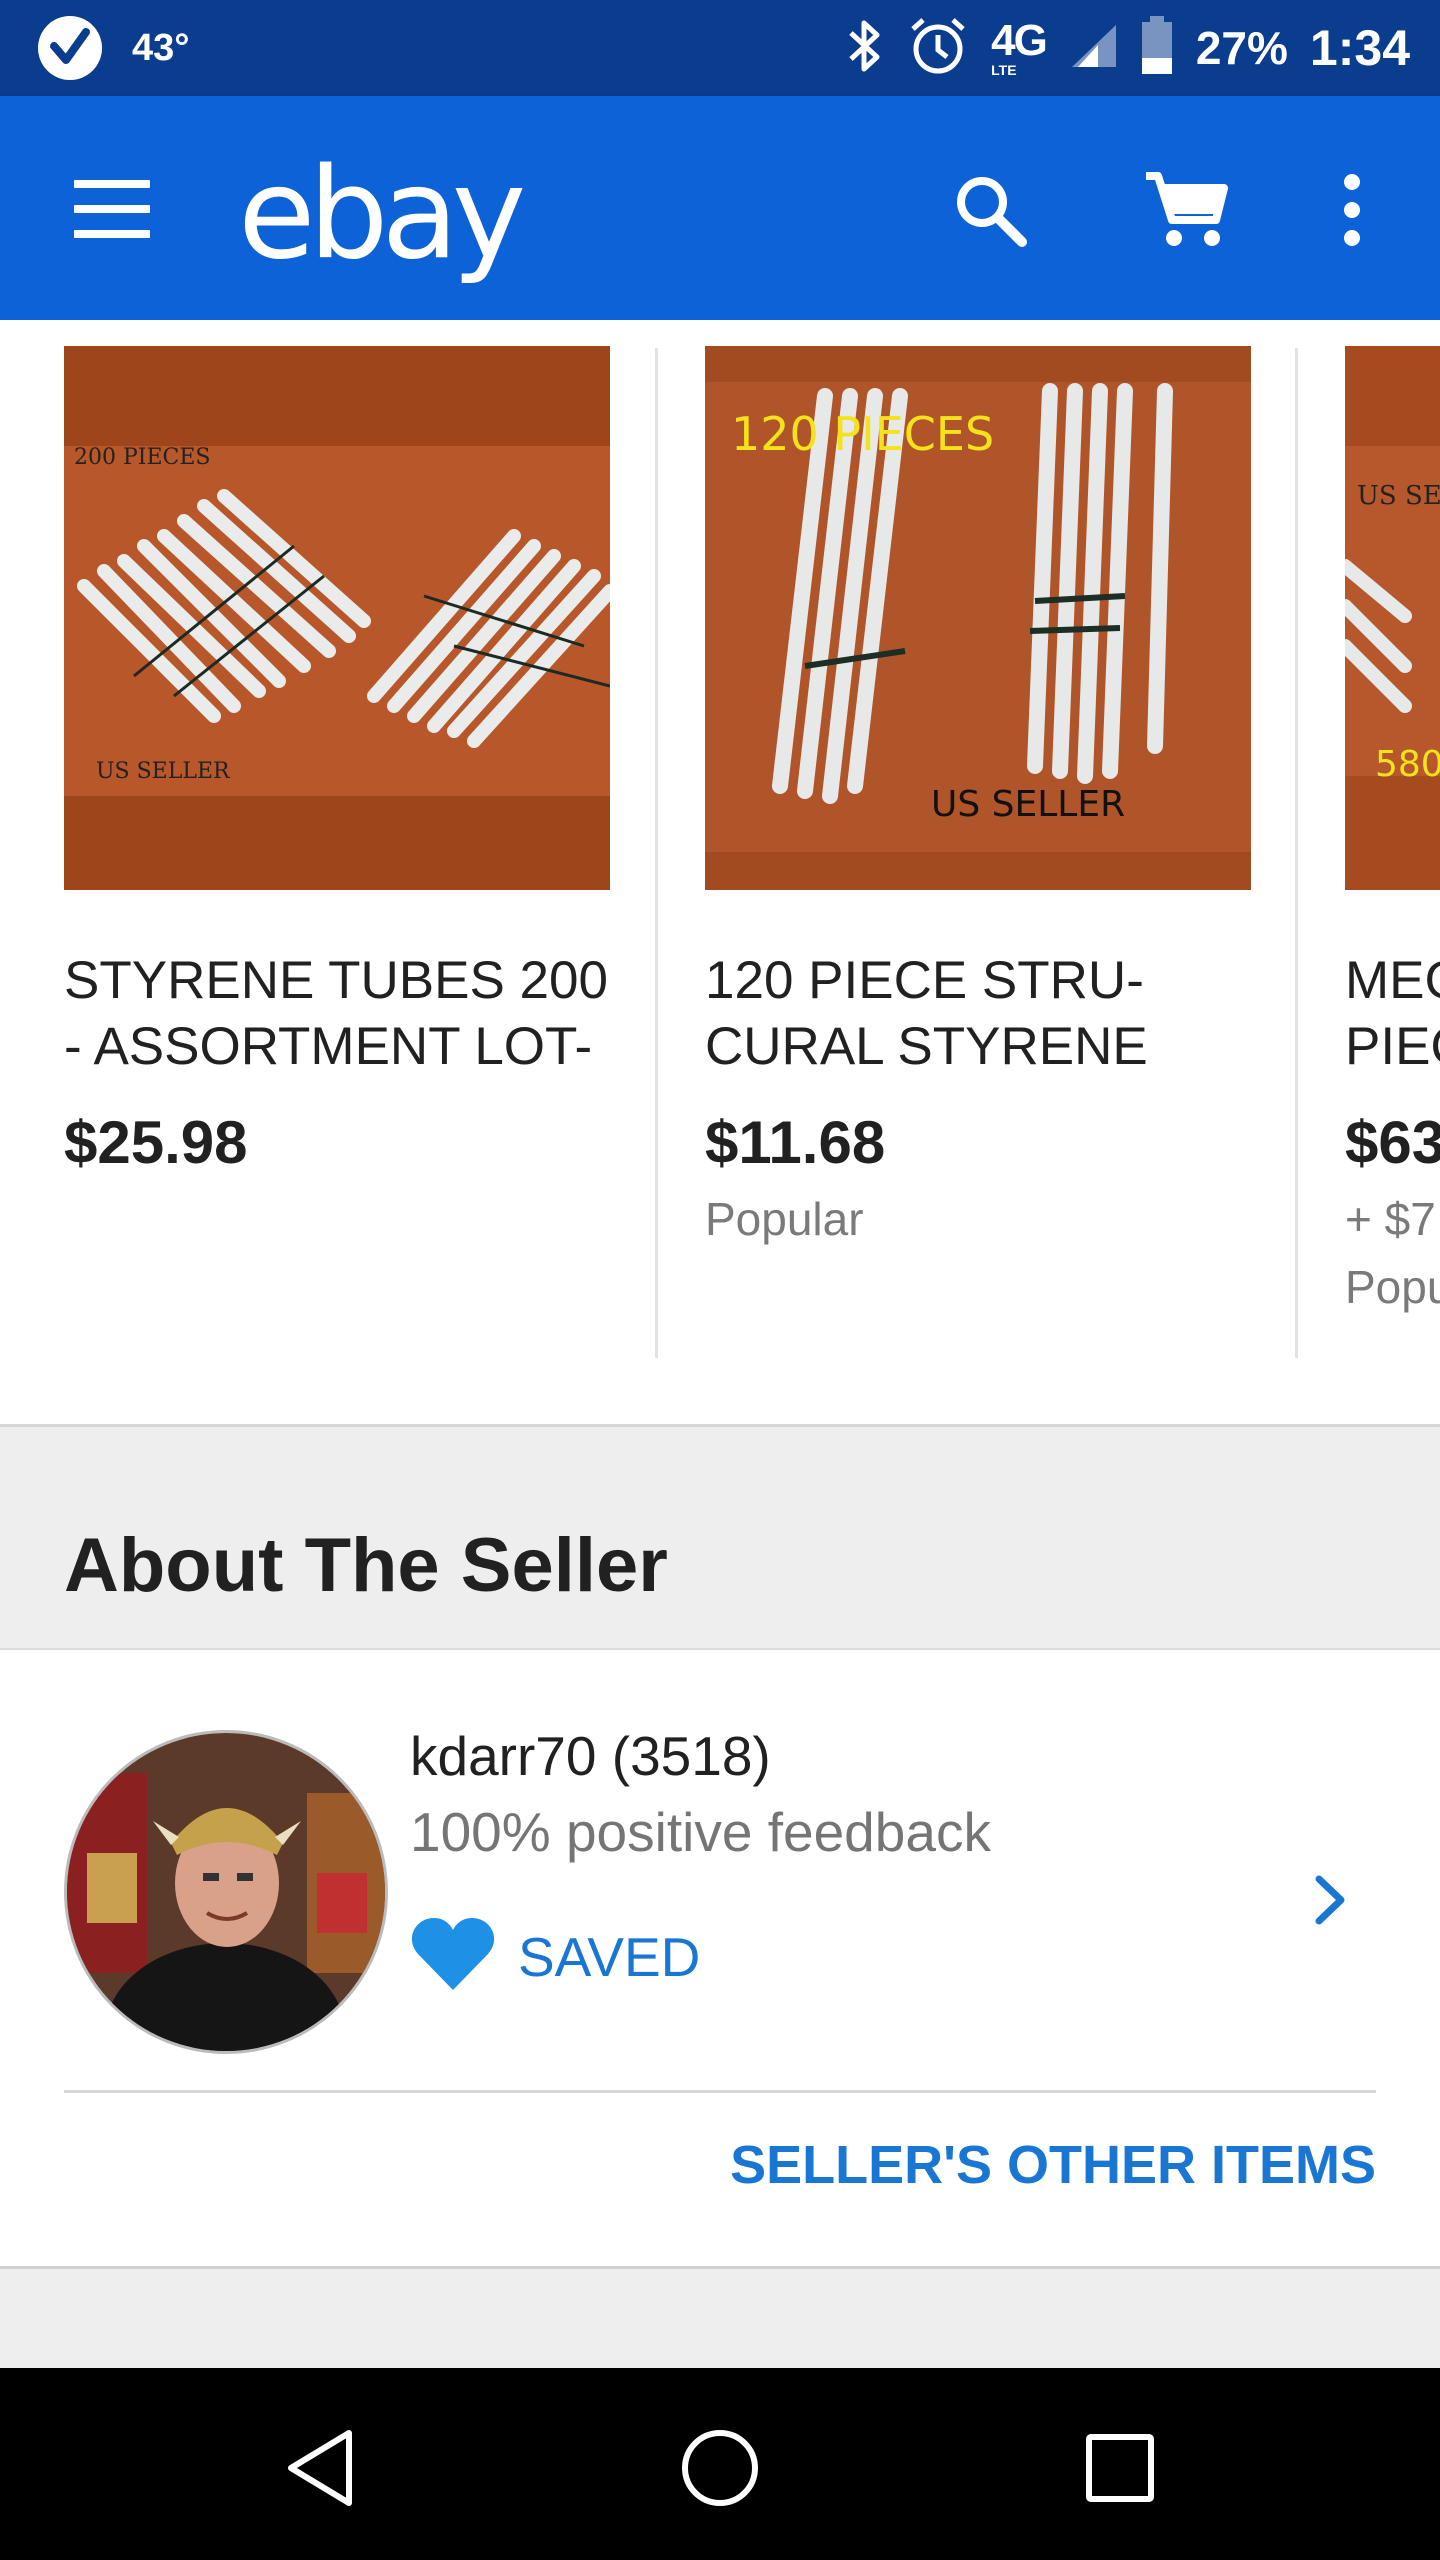 The image size is (1440, 2560). What do you see at coordinates (720, 2091) in the screenshot?
I see `divider` at bounding box center [720, 2091].